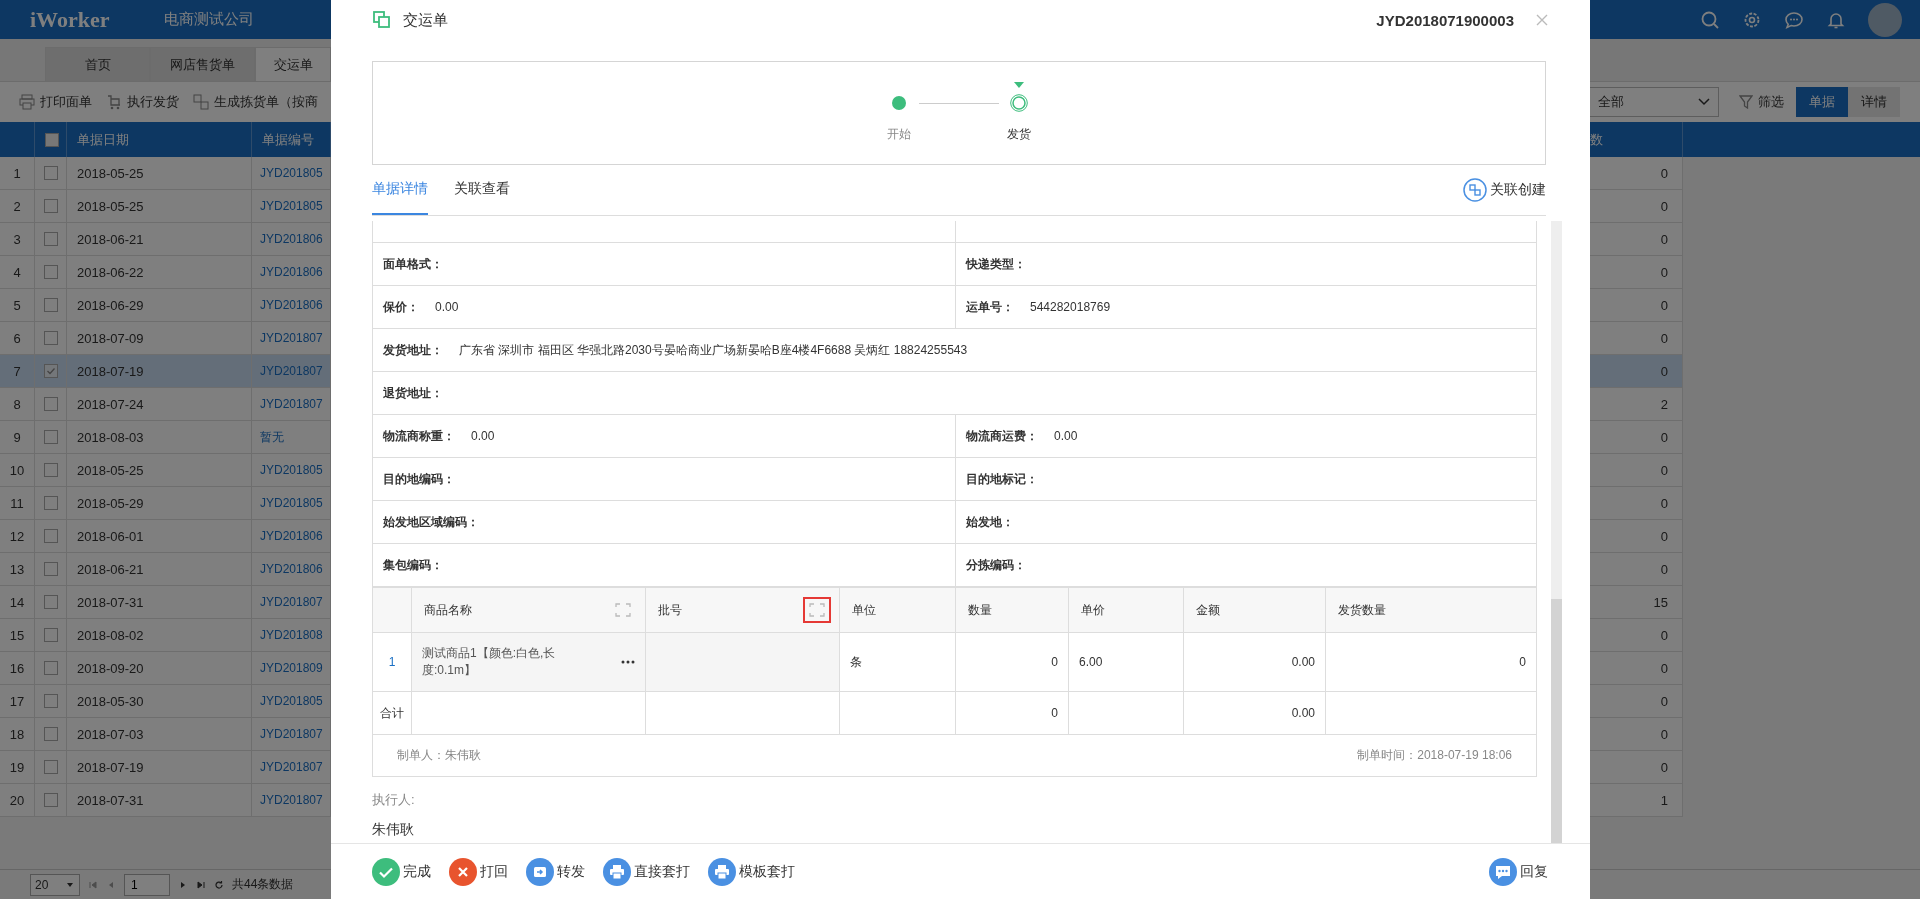  I want to click on row-number: 18, so click(17, 734).